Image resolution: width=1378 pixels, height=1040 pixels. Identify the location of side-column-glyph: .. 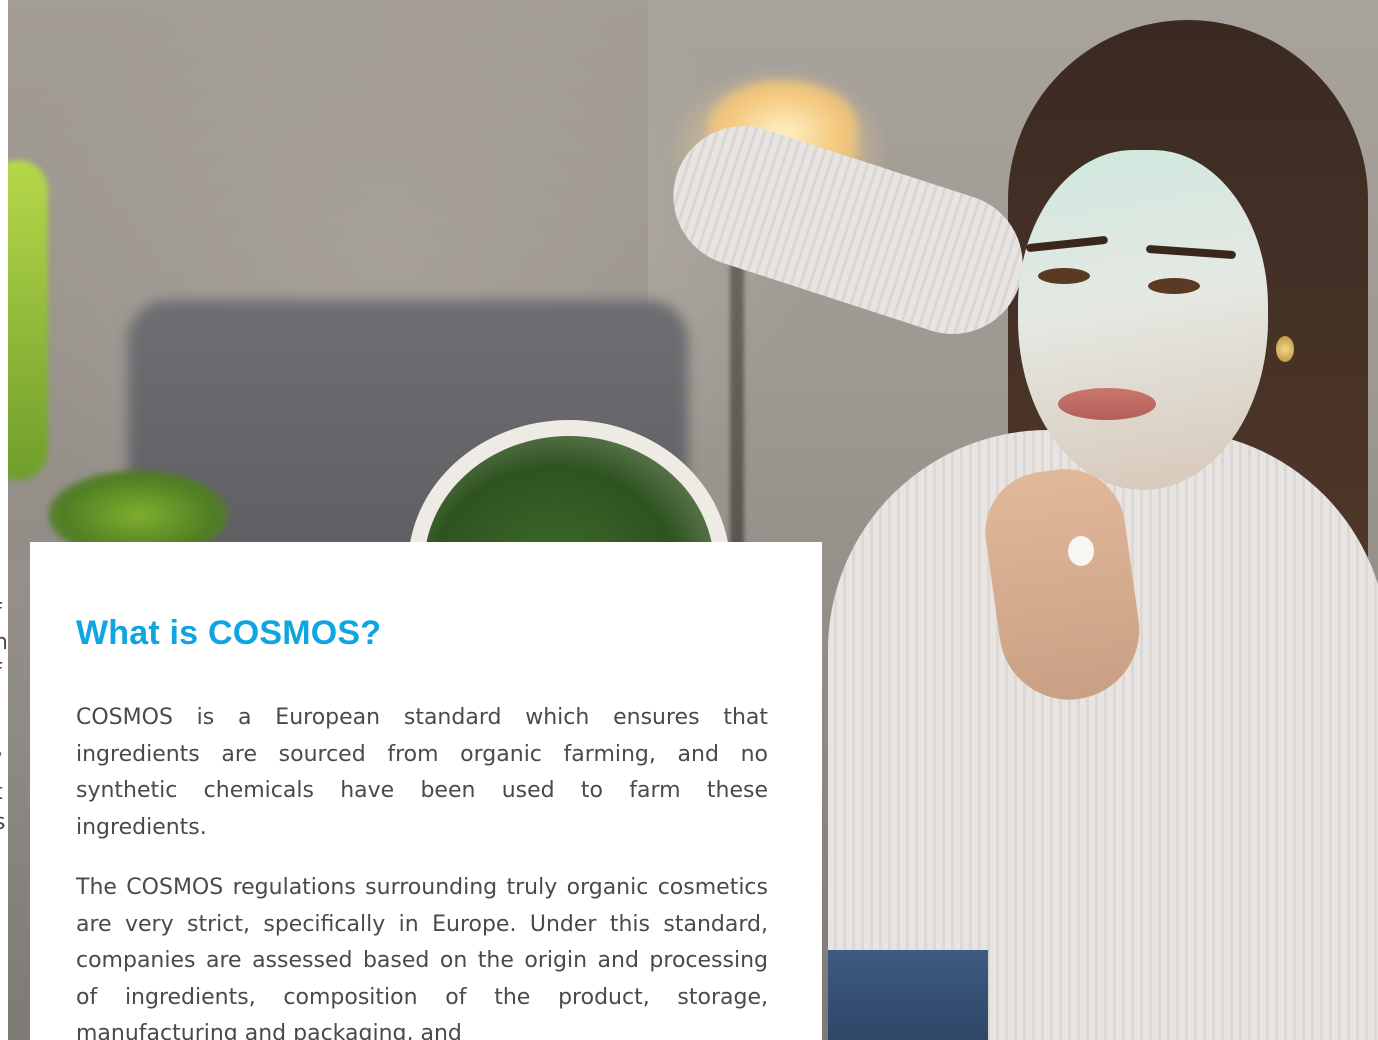
(0, 703).